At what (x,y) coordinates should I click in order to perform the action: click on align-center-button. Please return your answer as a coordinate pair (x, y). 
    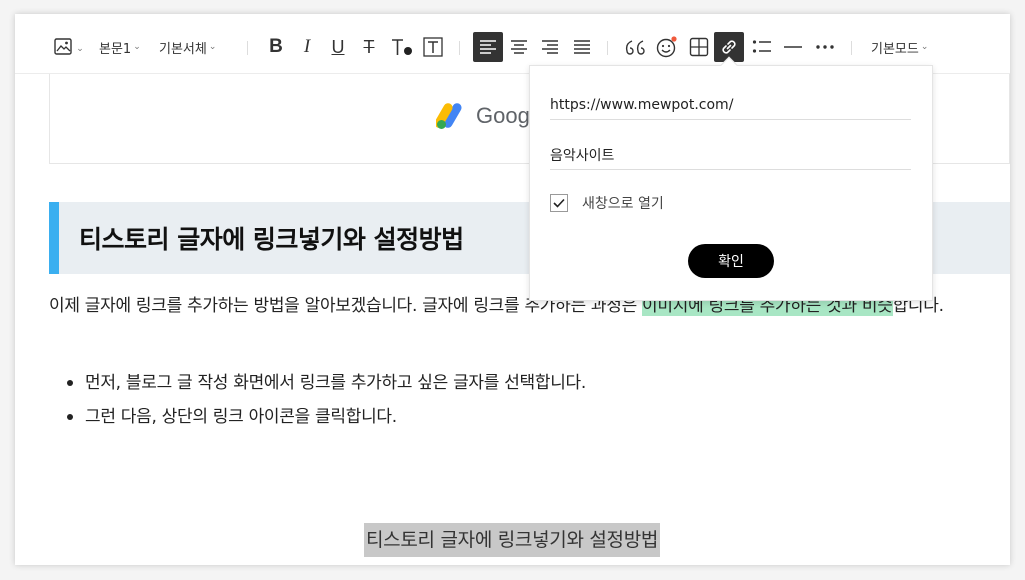
    Looking at the image, I should click on (519, 47).